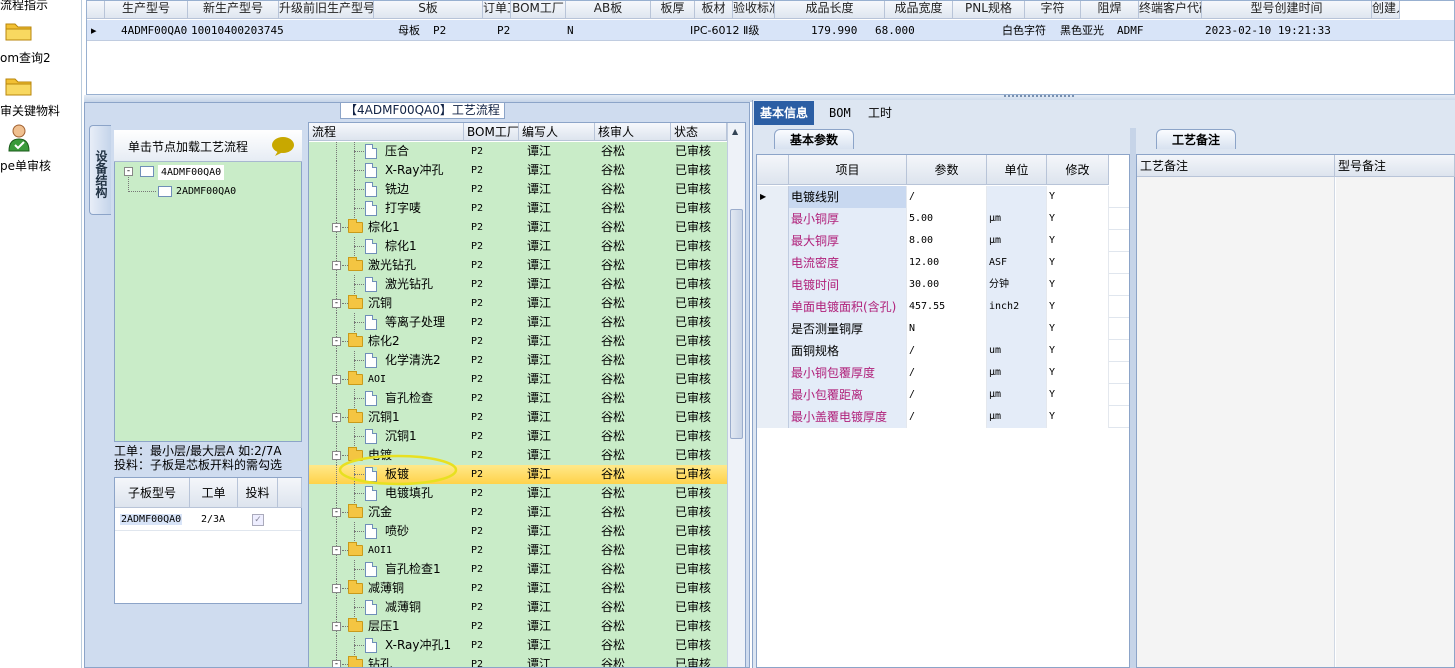 The height and width of the screenshot is (668, 1455). I want to click on flow-row: - 棕化1 P2 谭江 谷松 已审核, so click(518, 227).